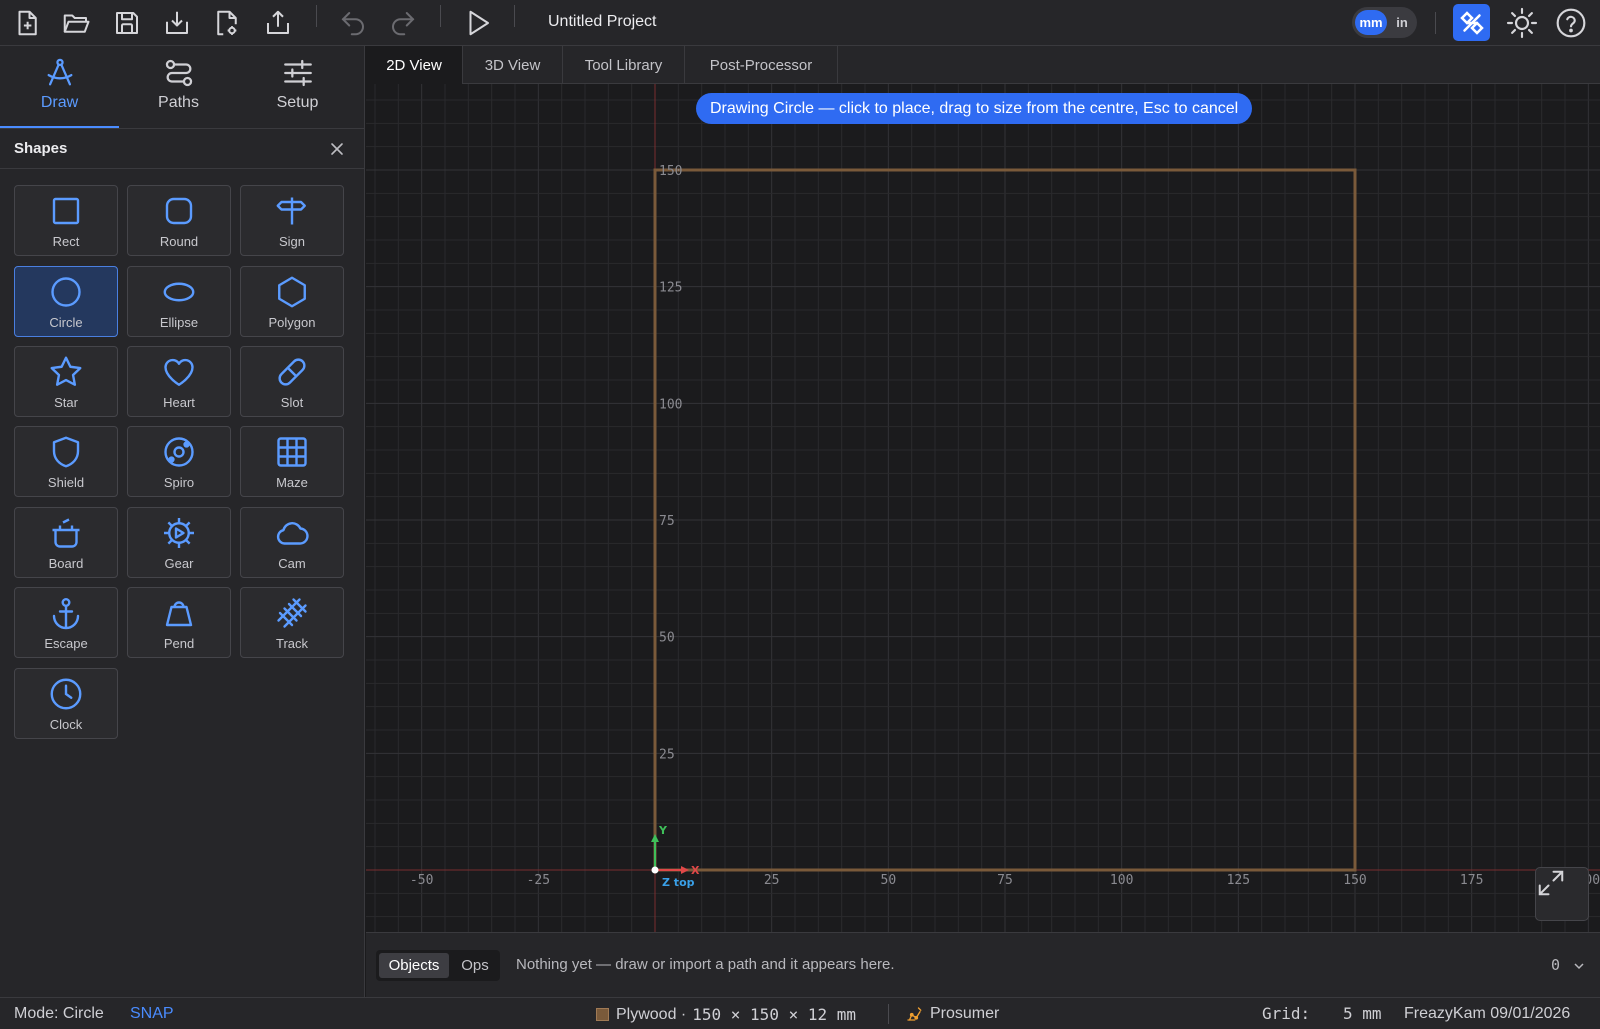  What do you see at coordinates (66, 703) in the screenshot?
I see `shape-clock: Clock` at bounding box center [66, 703].